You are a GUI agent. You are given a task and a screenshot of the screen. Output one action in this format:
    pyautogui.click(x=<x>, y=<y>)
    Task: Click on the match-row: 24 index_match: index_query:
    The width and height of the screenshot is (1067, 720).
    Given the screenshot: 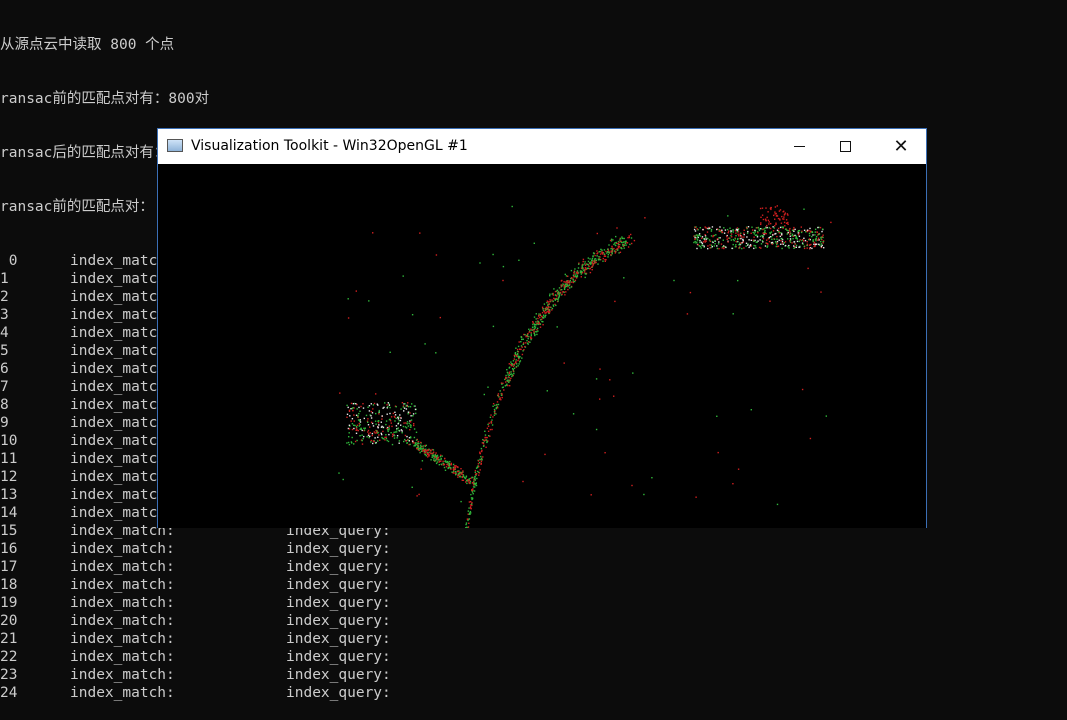 What is the action you would take?
    pyautogui.click(x=533, y=693)
    